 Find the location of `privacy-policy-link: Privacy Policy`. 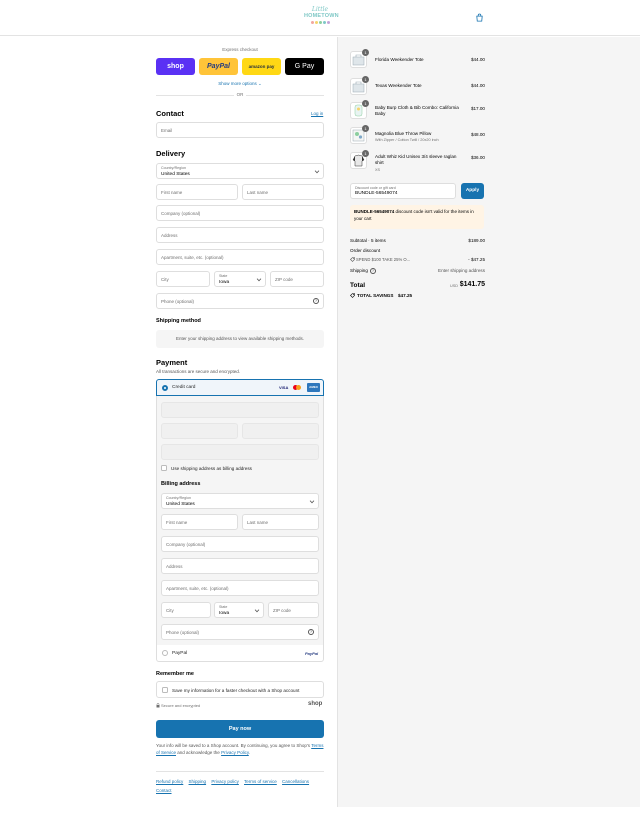

privacy-policy-link: Privacy Policy is located at coordinates (235, 752).